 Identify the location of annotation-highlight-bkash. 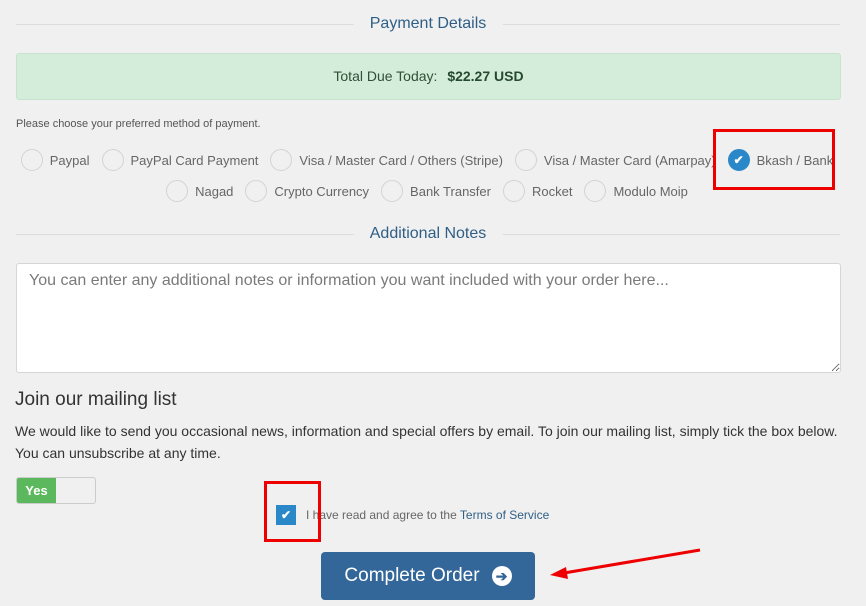
(774, 159).